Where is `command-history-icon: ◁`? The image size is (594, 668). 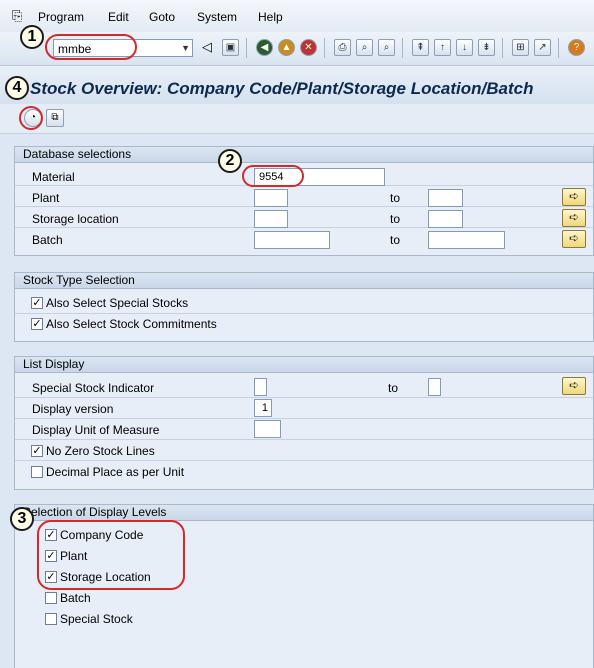 command-history-icon: ◁ is located at coordinates (207, 47).